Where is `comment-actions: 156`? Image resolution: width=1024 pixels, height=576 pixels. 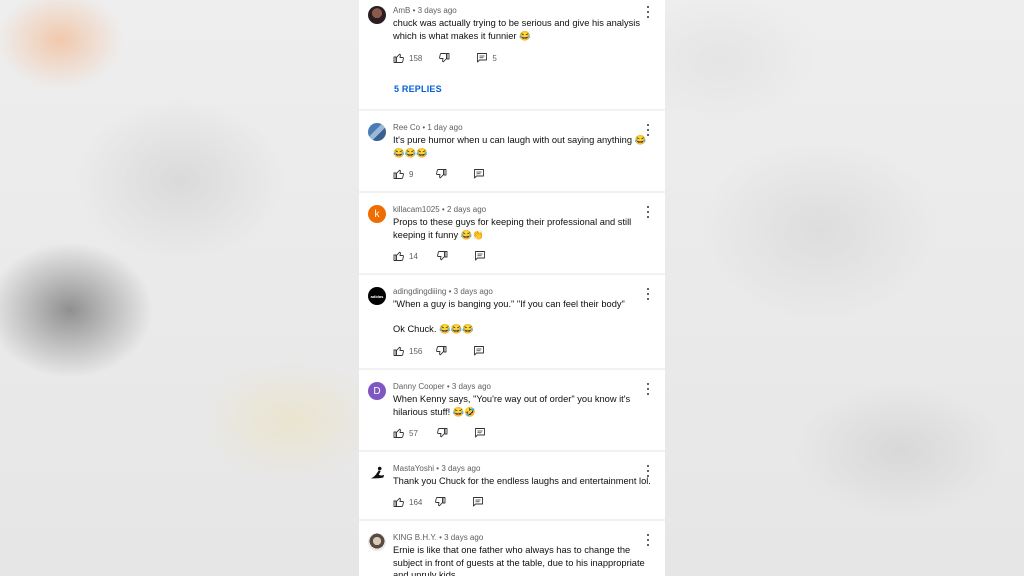
comment-actions: 156 is located at coordinates (439, 351).